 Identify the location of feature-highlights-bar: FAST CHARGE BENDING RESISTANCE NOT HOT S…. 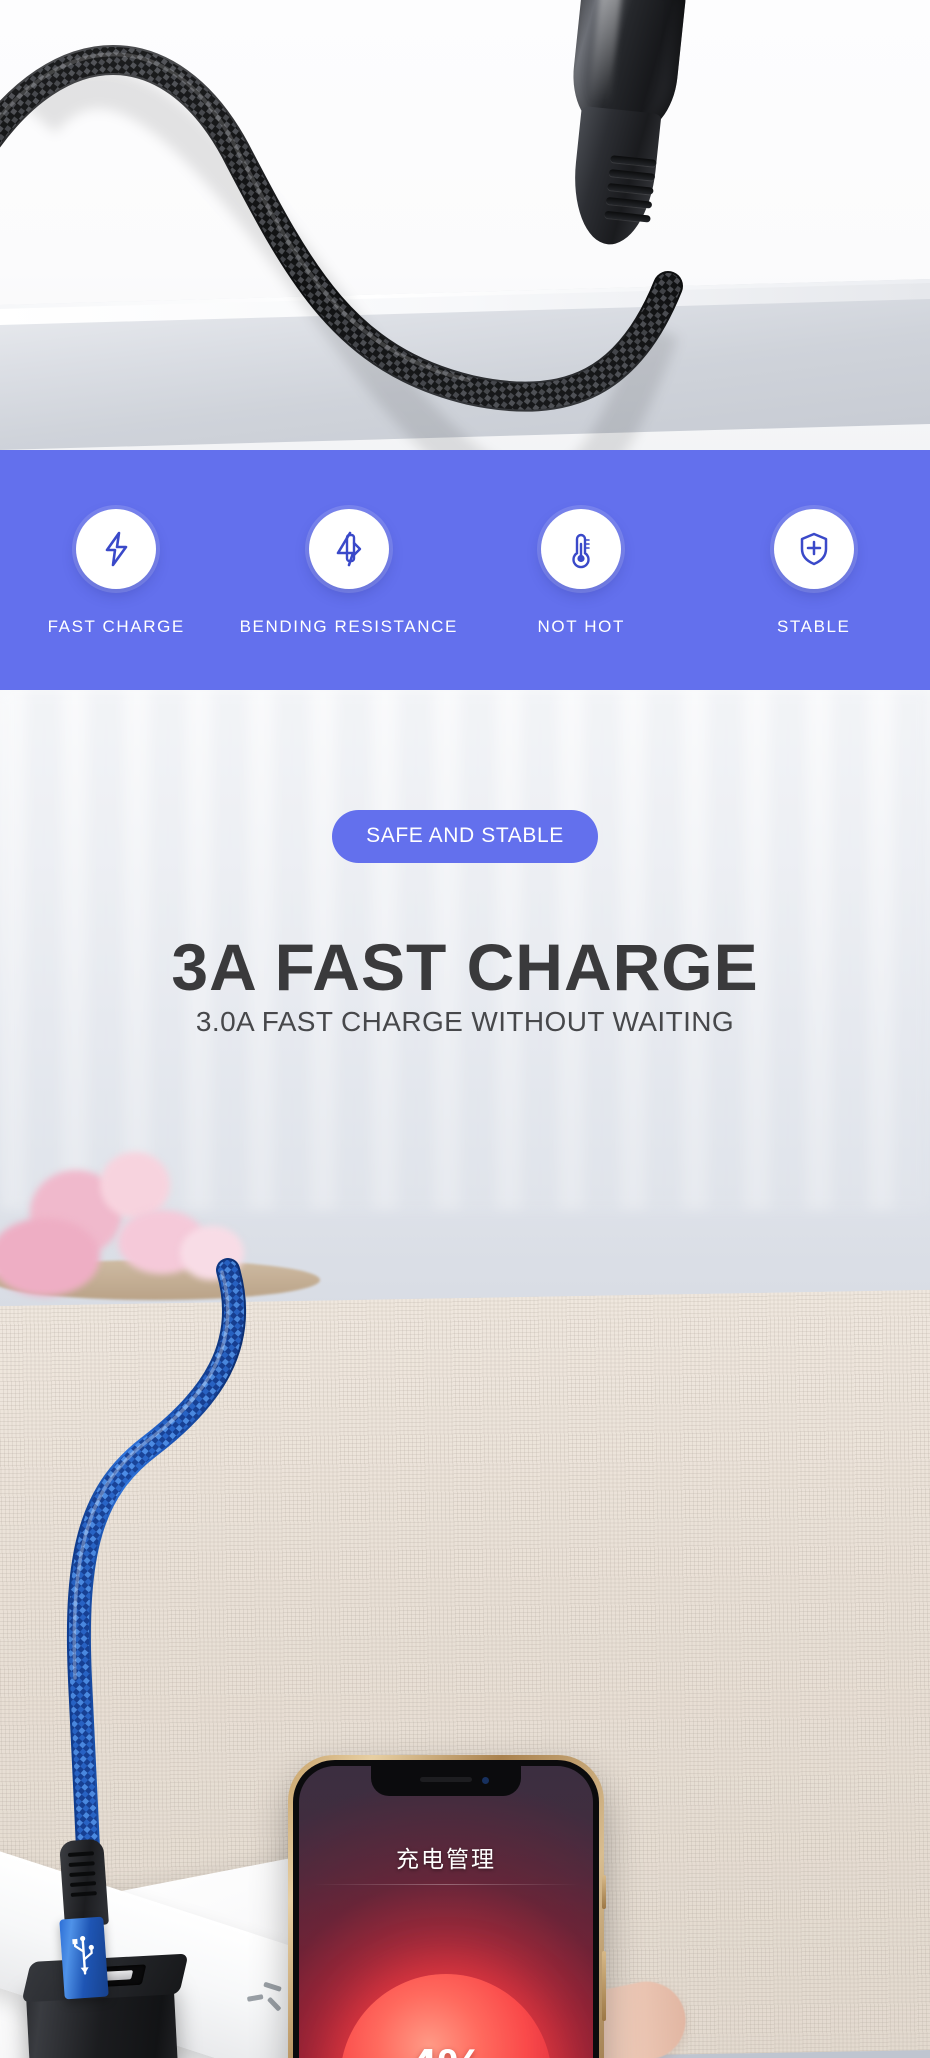
(465, 570).